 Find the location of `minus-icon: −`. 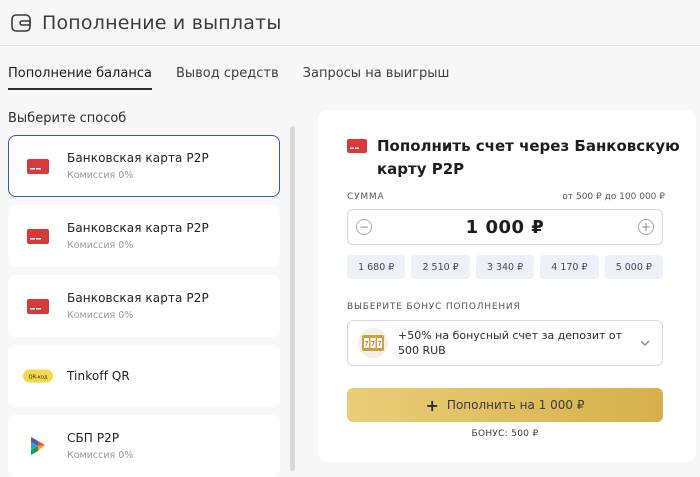

minus-icon: − is located at coordinates (364, 227).